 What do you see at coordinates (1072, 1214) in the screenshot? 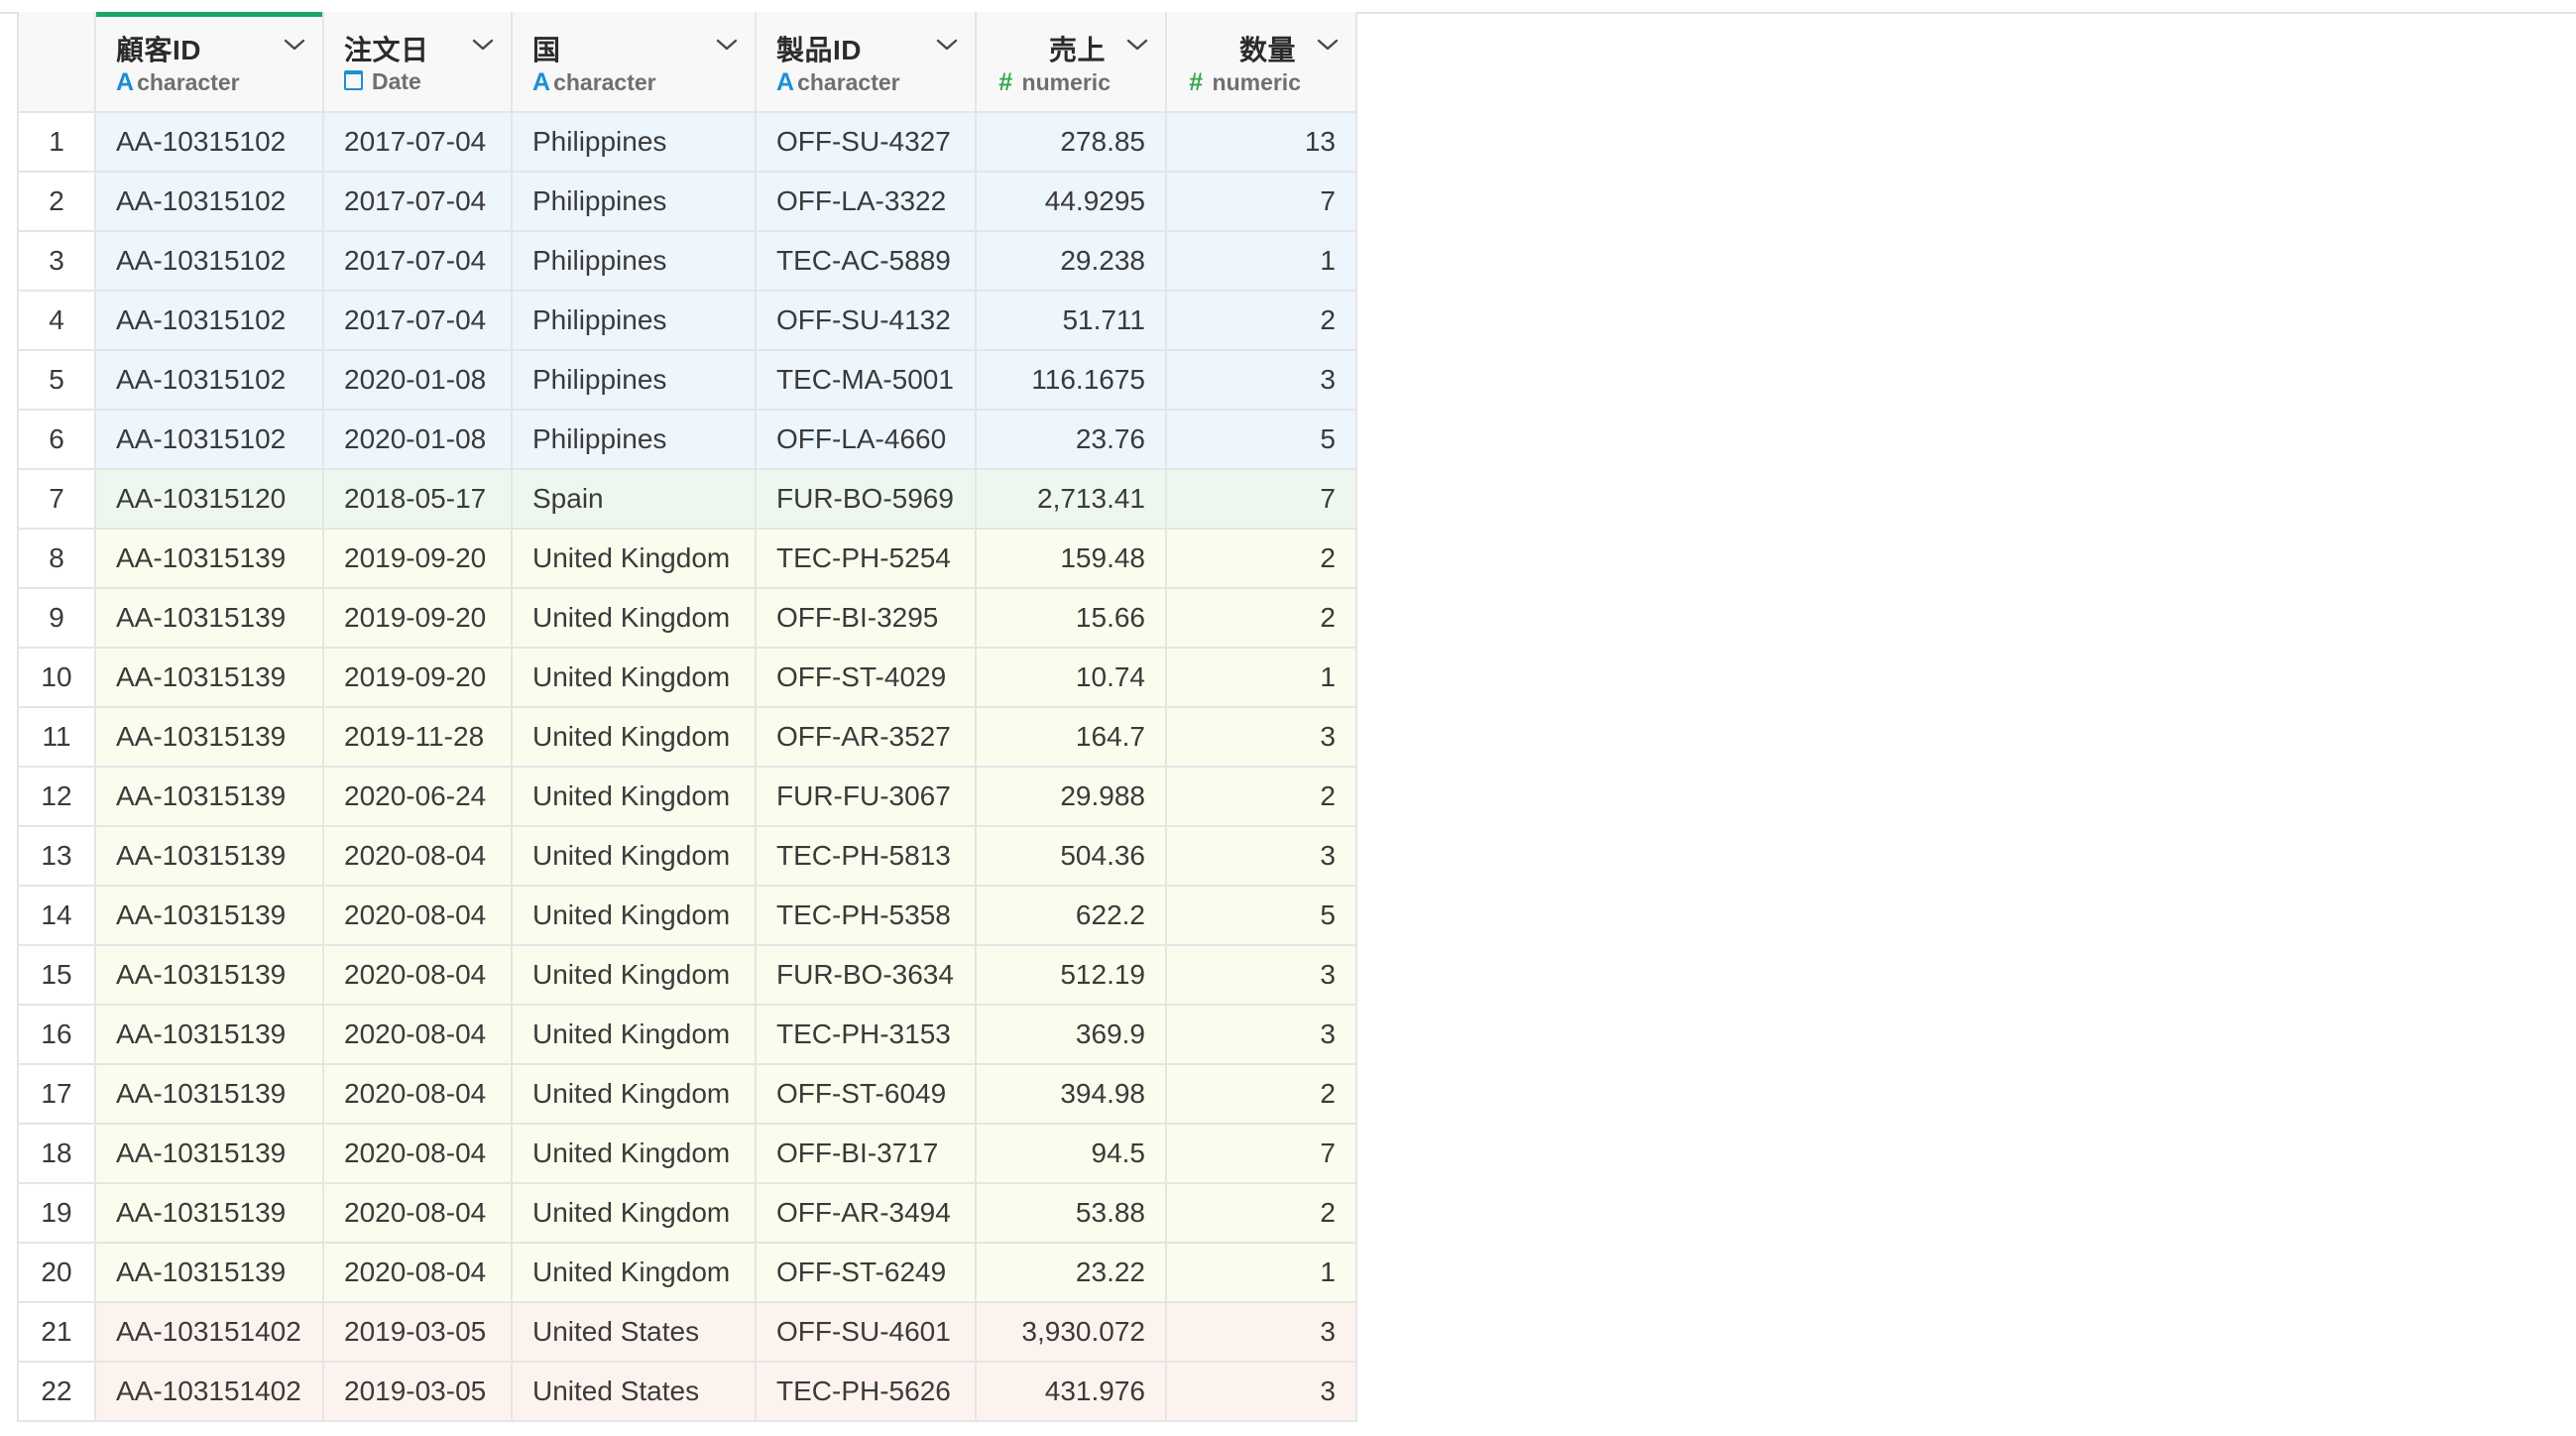
I see `cell-sales: 53.88` at bounding box center [1072, 1214].